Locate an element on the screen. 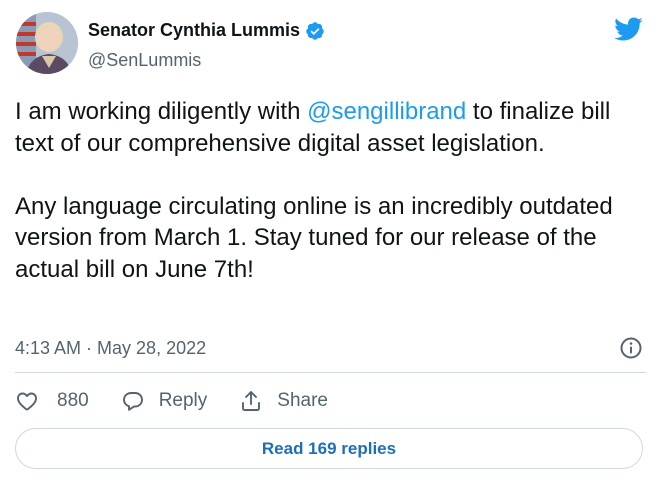 The image size is (661, 488). read-replies-button: Read 169 replies is located at coordinates (329, 448).